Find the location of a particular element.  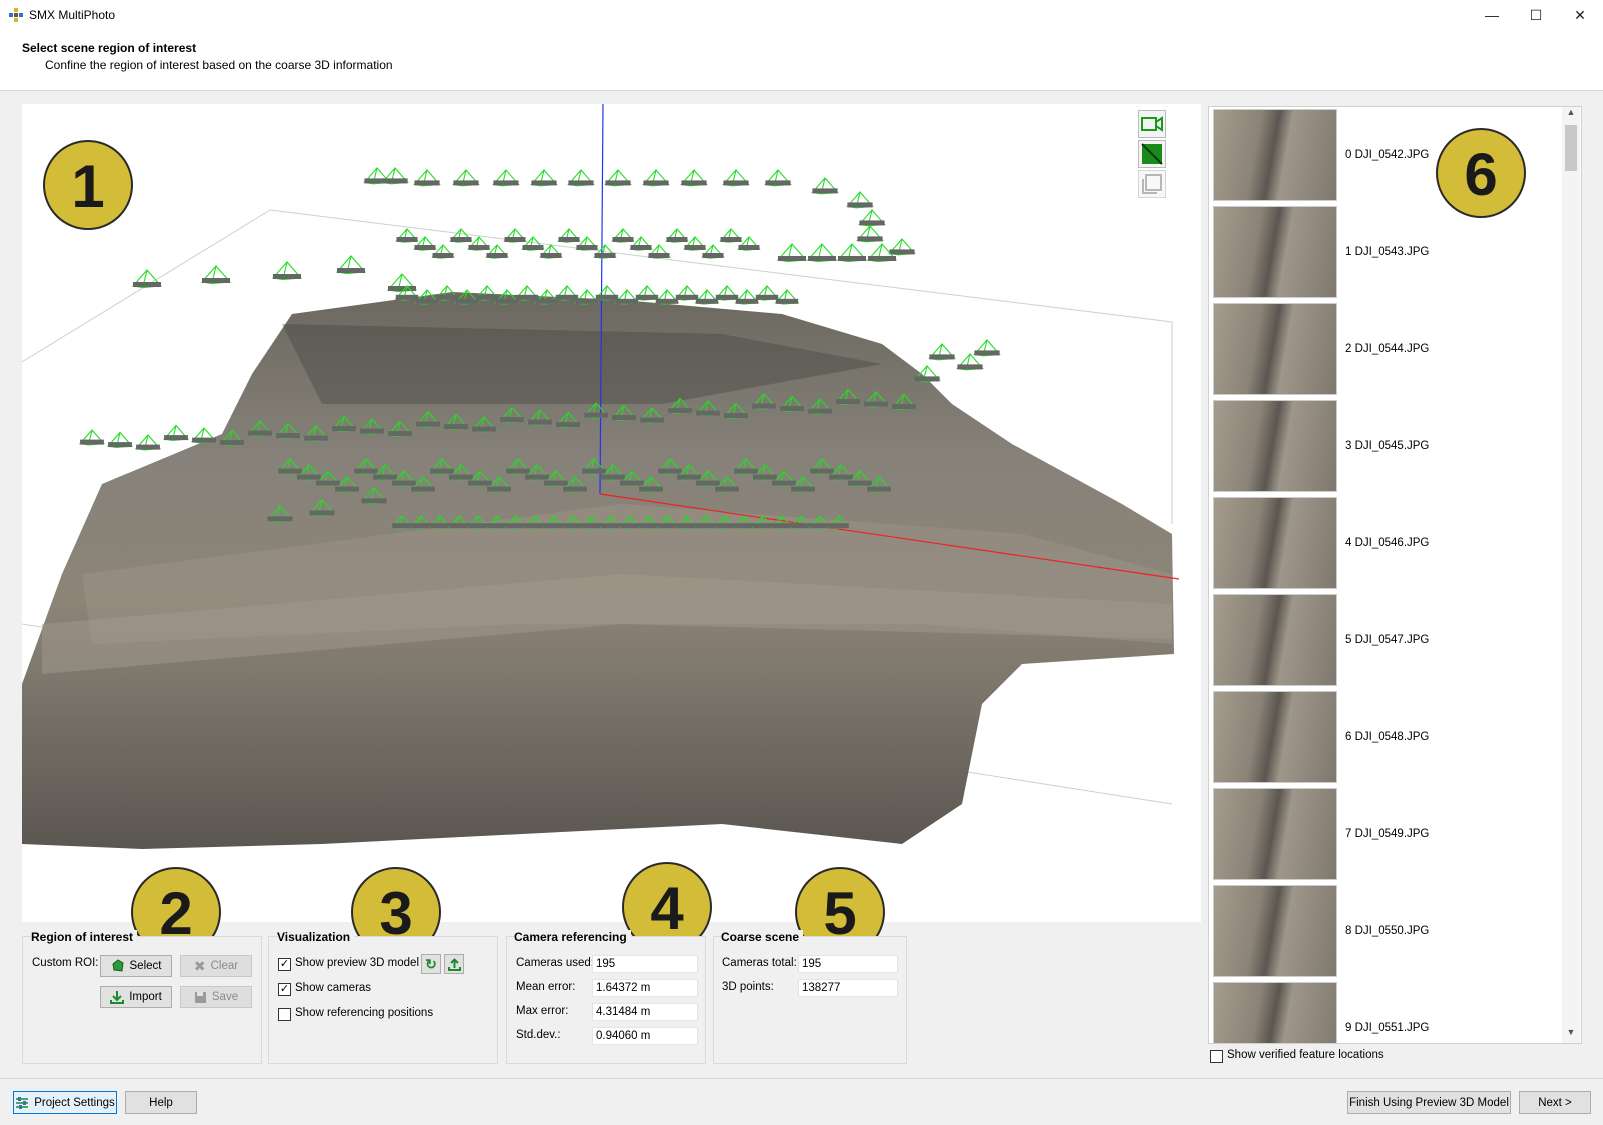

clear-roi-button: ✖ Clear is located at coordinates (216, 966).